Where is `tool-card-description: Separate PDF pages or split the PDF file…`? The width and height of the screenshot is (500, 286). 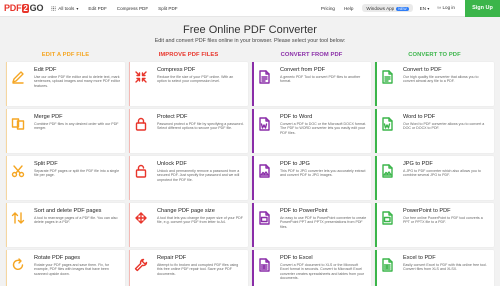 tool-card-description: Separate PDF pages or split the PDF file… is located at coordinates (77, 173).